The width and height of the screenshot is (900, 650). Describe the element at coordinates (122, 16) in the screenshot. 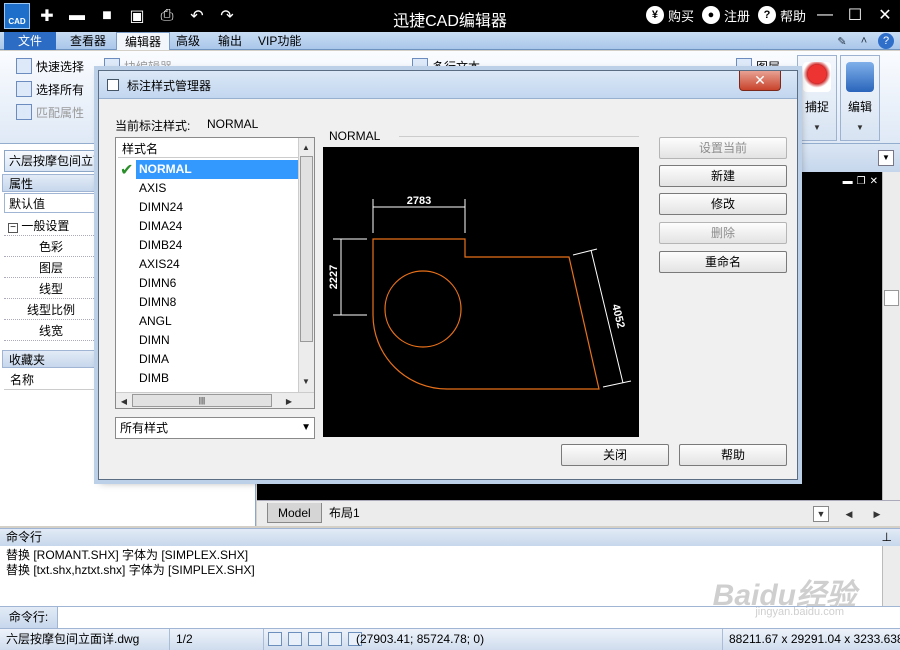

I see `quick-access-toolbar: CAD ✚ ▬ ■ ▣ ⎙ ↶ ↷` at that location.